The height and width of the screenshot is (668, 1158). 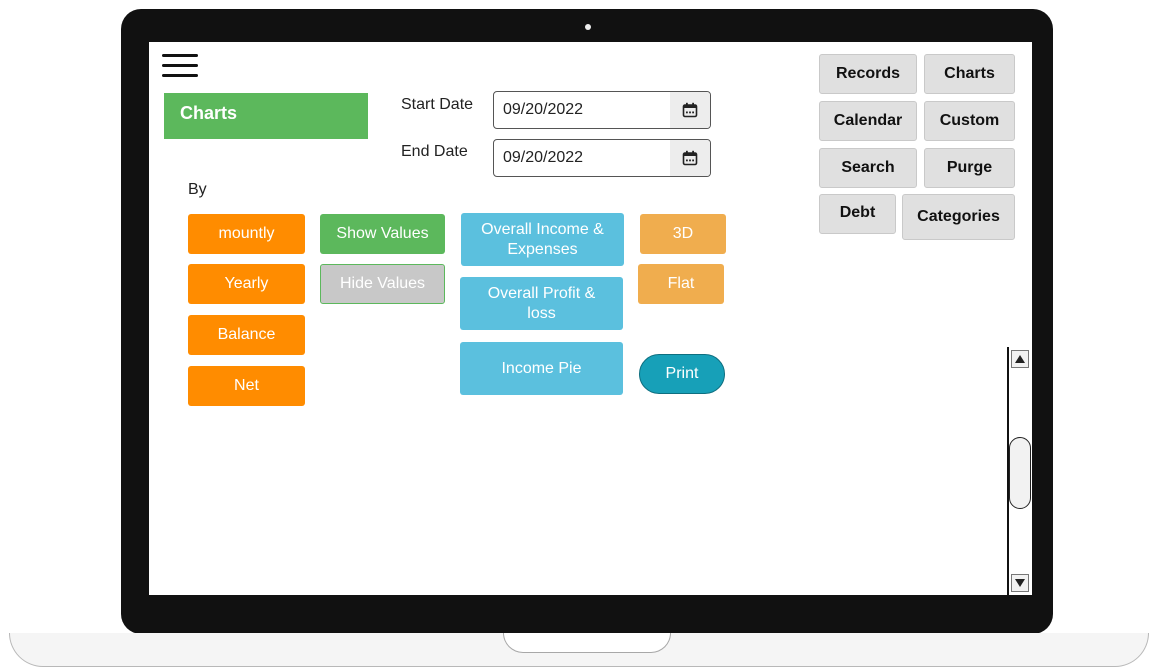 I want to click on nav-search-button: Search, so click(x=868, y=168).